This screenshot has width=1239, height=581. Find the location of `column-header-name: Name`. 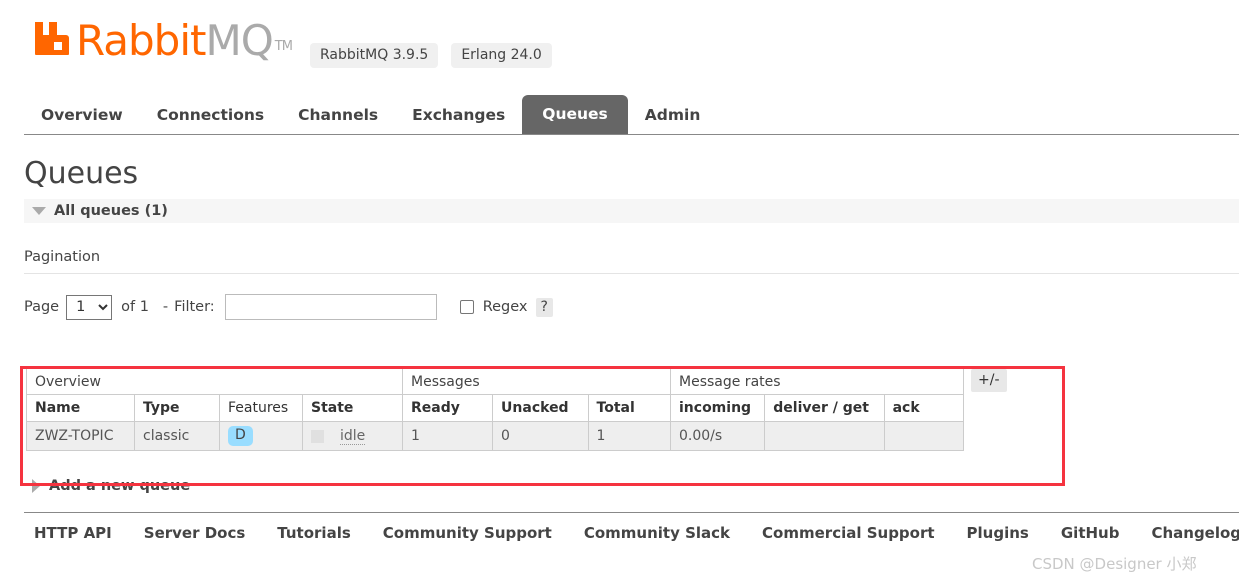

column-header-name: Name is located at coordinates (80, 408).